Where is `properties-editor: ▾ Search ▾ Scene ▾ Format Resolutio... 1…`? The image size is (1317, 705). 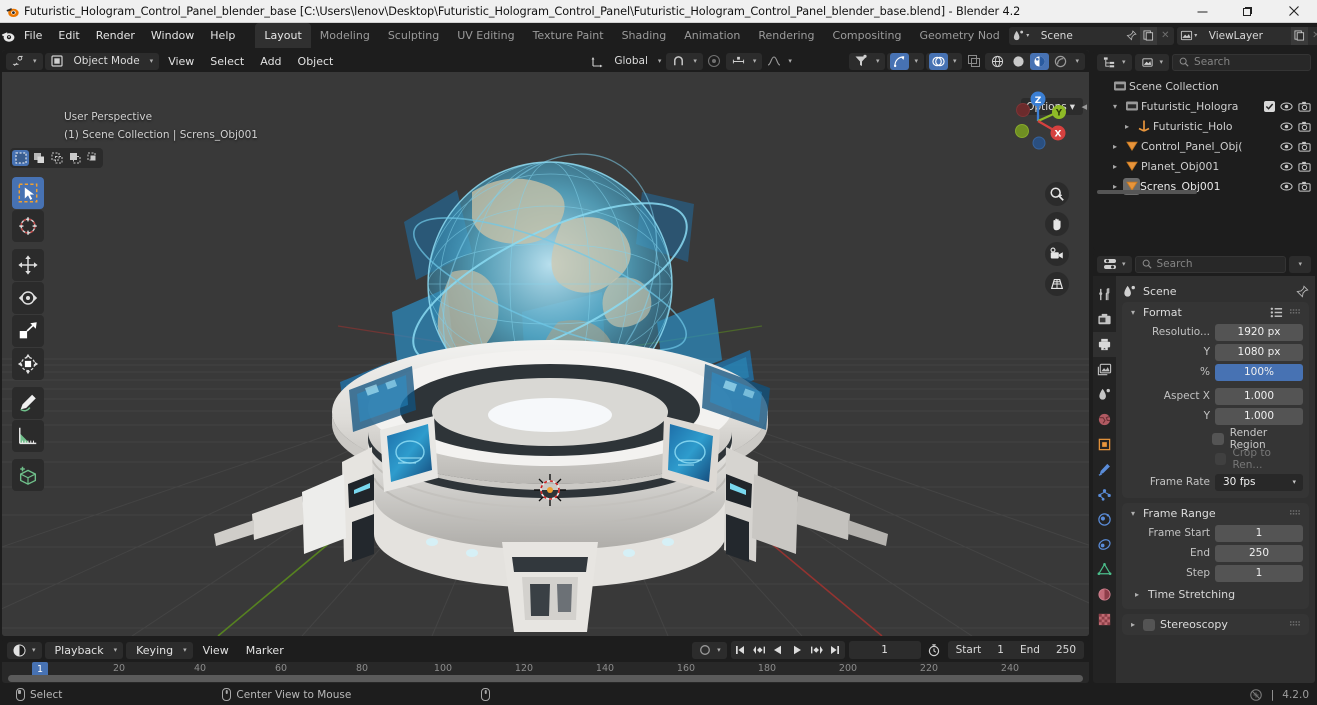
properties-editor: ▾ Search ▾ Scene ▾ Format Resolutio... 1… is located at coordinates (1204, 467).